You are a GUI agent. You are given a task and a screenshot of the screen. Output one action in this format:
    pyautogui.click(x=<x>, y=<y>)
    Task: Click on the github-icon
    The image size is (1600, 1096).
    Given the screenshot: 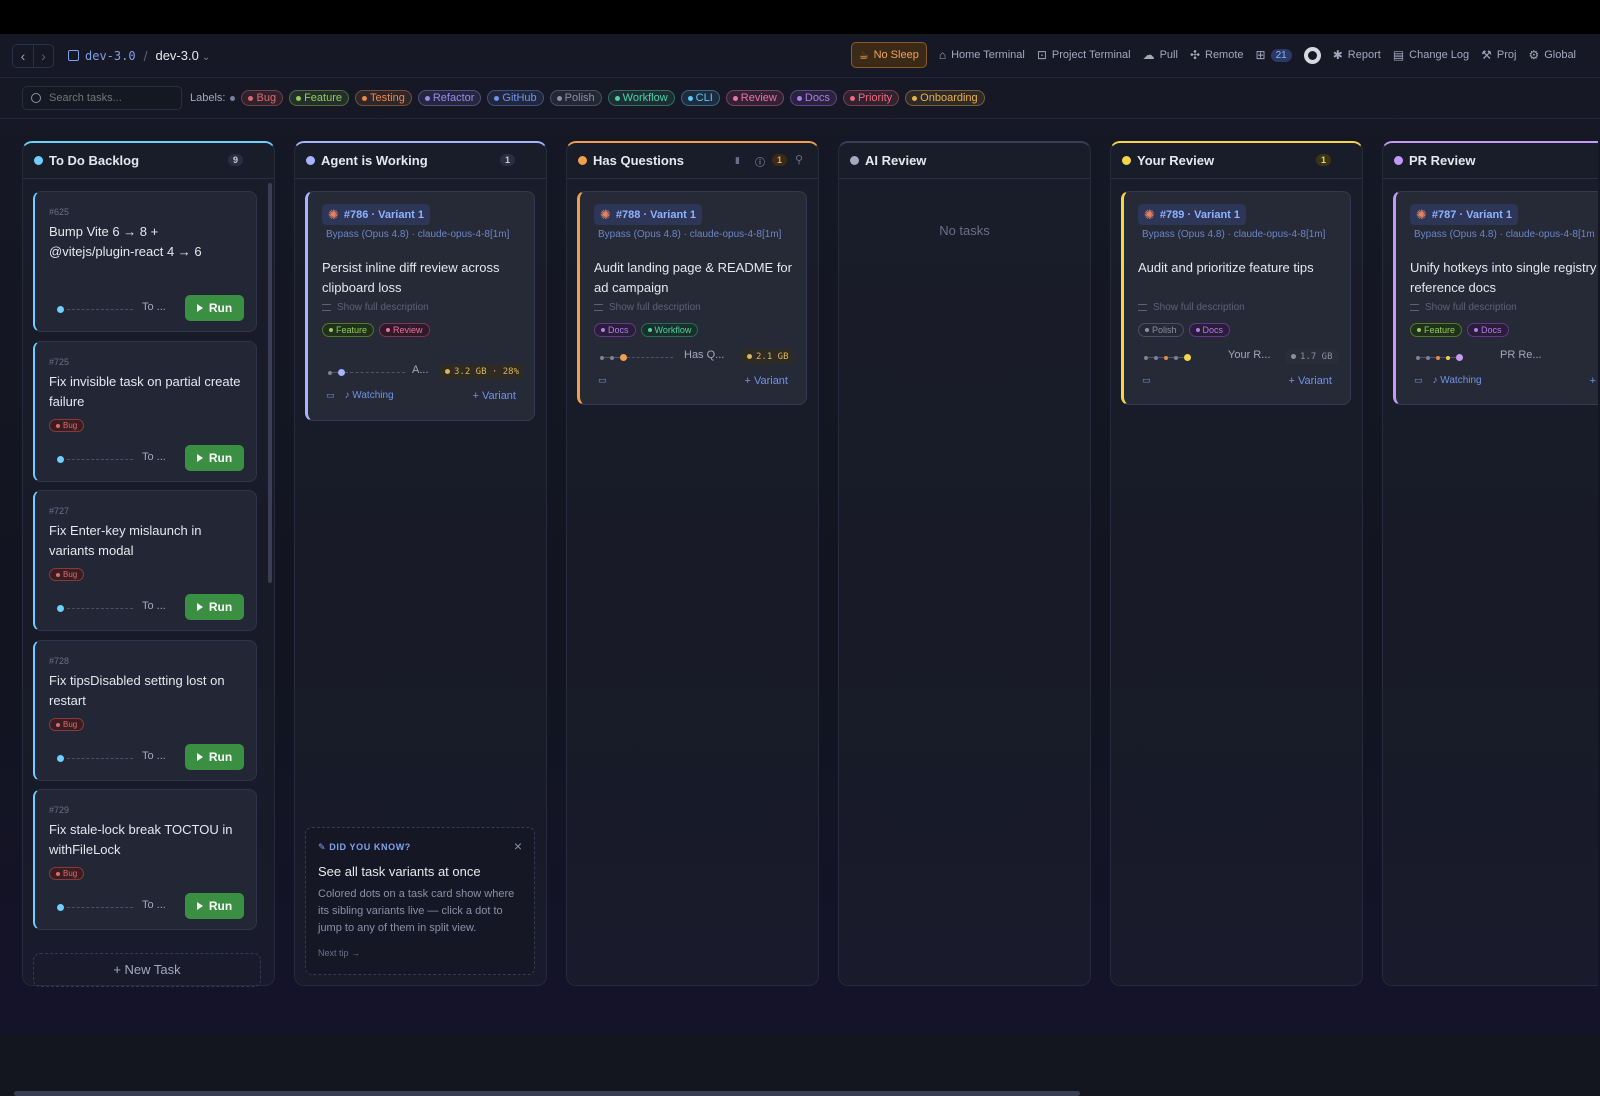 What is the action you would take?
    pyautogui.click(x=1312, y=55)
    